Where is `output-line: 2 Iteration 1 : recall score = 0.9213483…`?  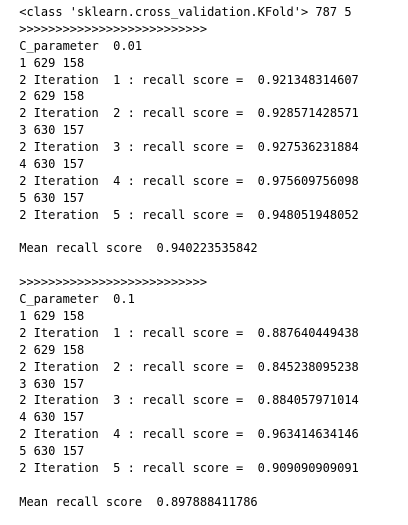
output-line: 2 Iteration 1 : recall score = 0.9213483… is located at coordinates (185, 79).